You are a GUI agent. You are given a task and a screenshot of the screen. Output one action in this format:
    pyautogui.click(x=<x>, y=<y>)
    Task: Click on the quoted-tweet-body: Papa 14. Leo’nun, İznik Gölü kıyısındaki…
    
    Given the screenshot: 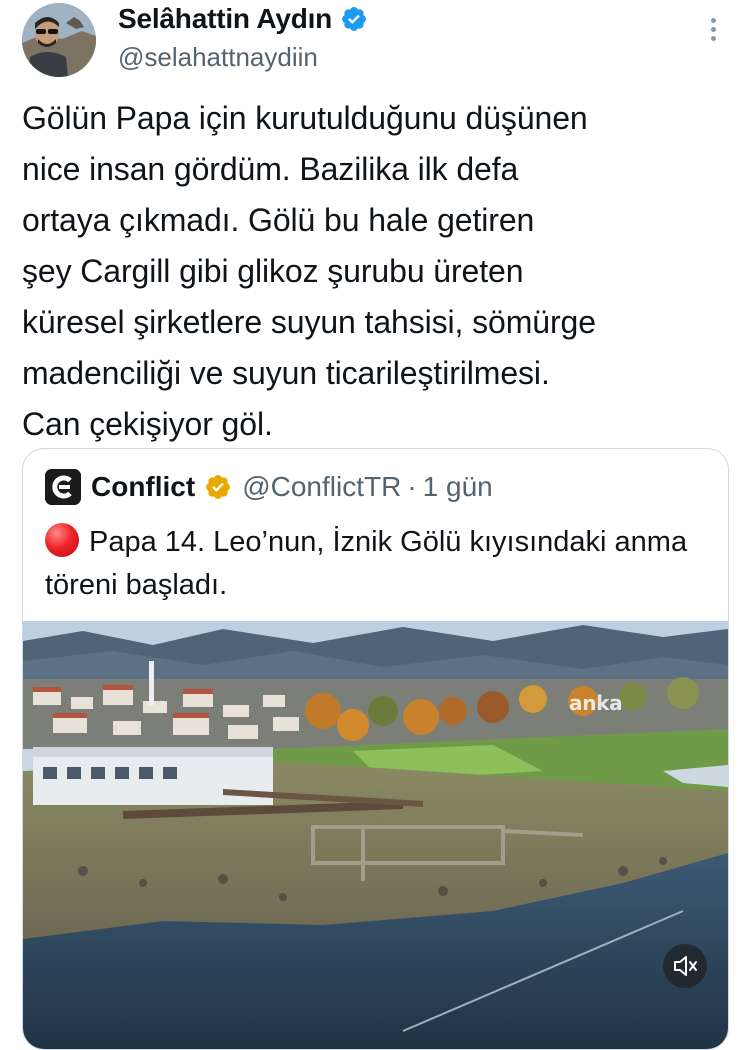 What is the action you would take?
    pyautogui.click(x=366, y=563)
    